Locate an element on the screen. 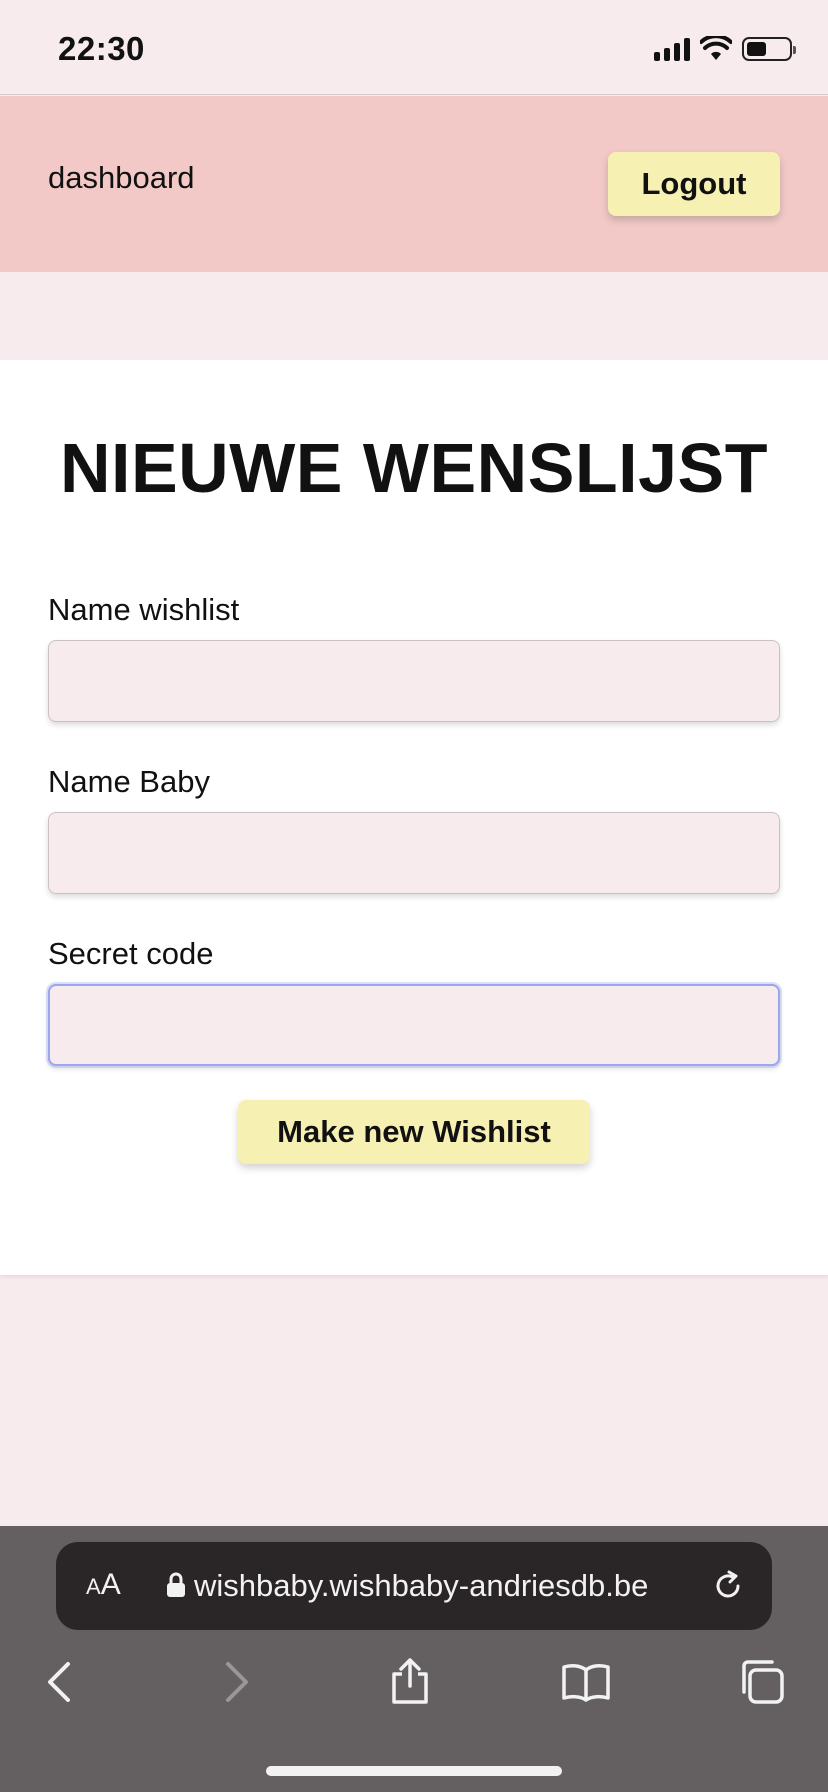  bookmarks-icon is located at coordinates (586, 1682).